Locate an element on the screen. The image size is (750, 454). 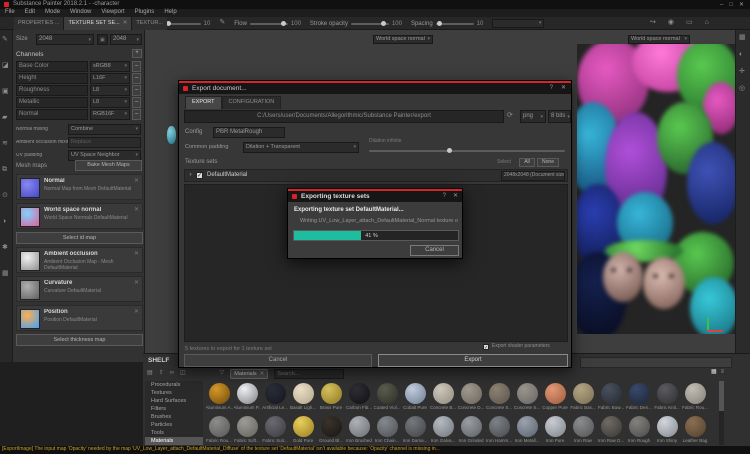
shelf-category-materials: Materials is located at coordinates (174, 441).